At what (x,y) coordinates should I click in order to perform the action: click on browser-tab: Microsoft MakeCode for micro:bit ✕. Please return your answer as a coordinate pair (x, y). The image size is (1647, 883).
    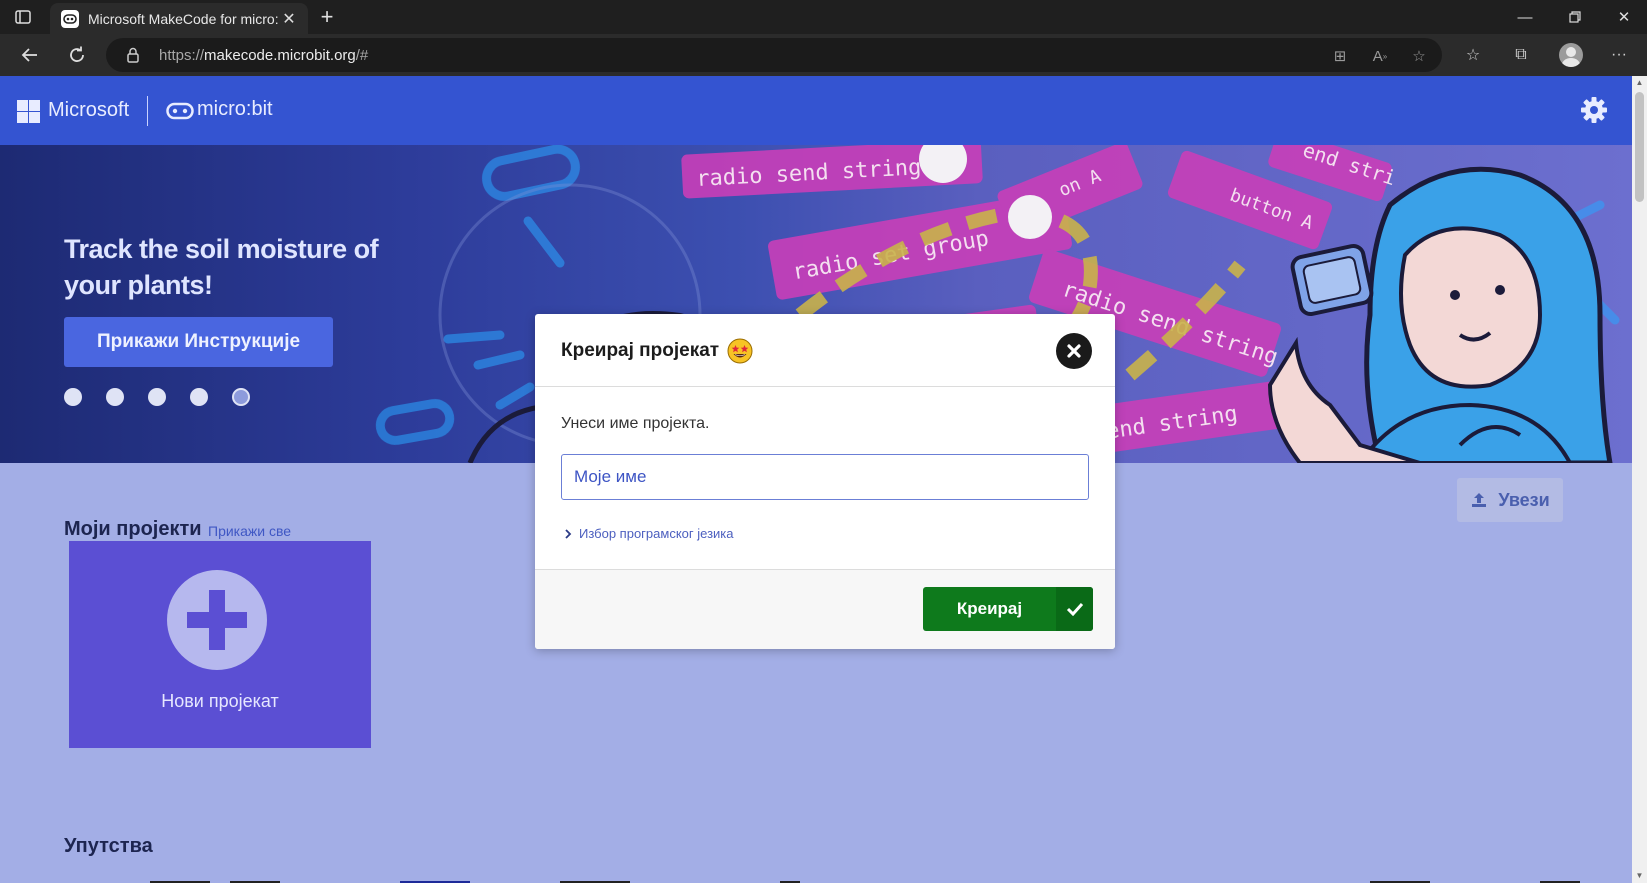
    Looking at the image, I should click on (179, 18).